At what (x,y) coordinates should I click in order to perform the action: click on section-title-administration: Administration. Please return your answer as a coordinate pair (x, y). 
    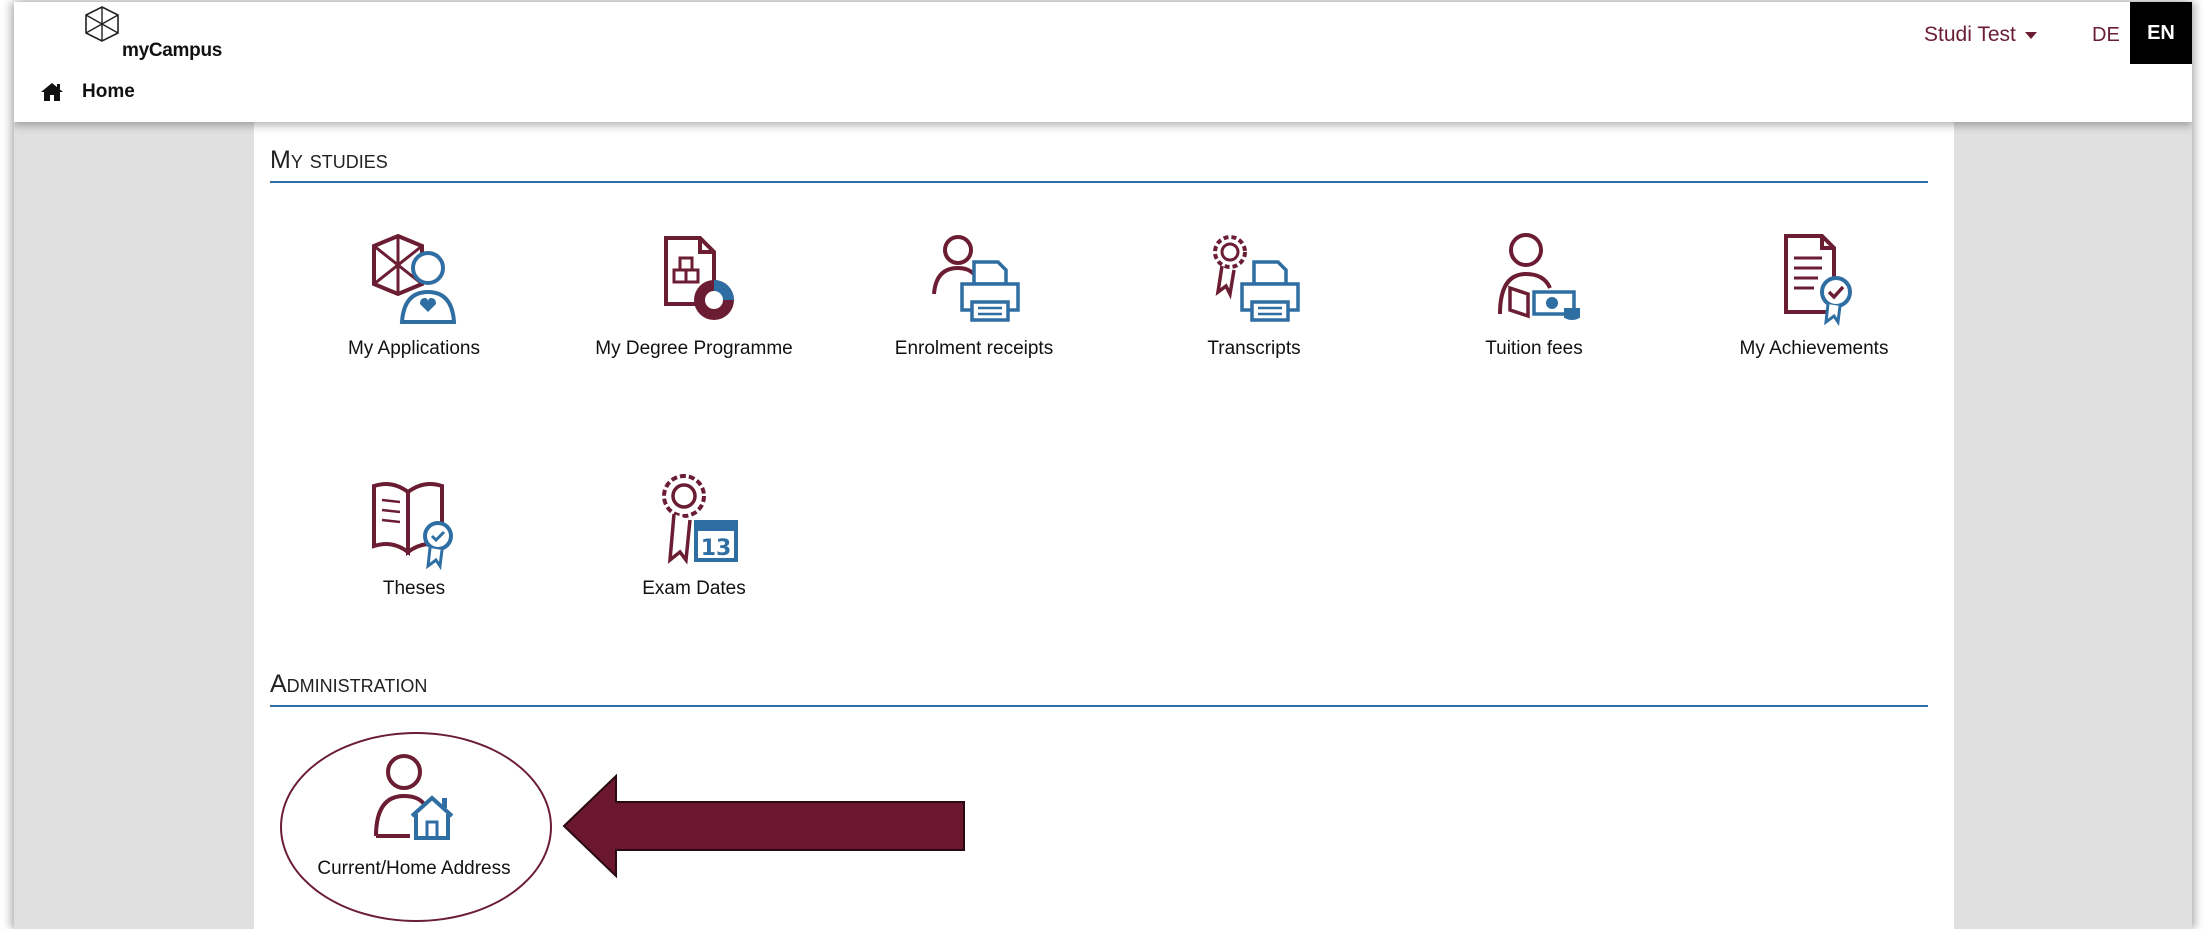
    Looking at the image, I should click on (1099, 688).